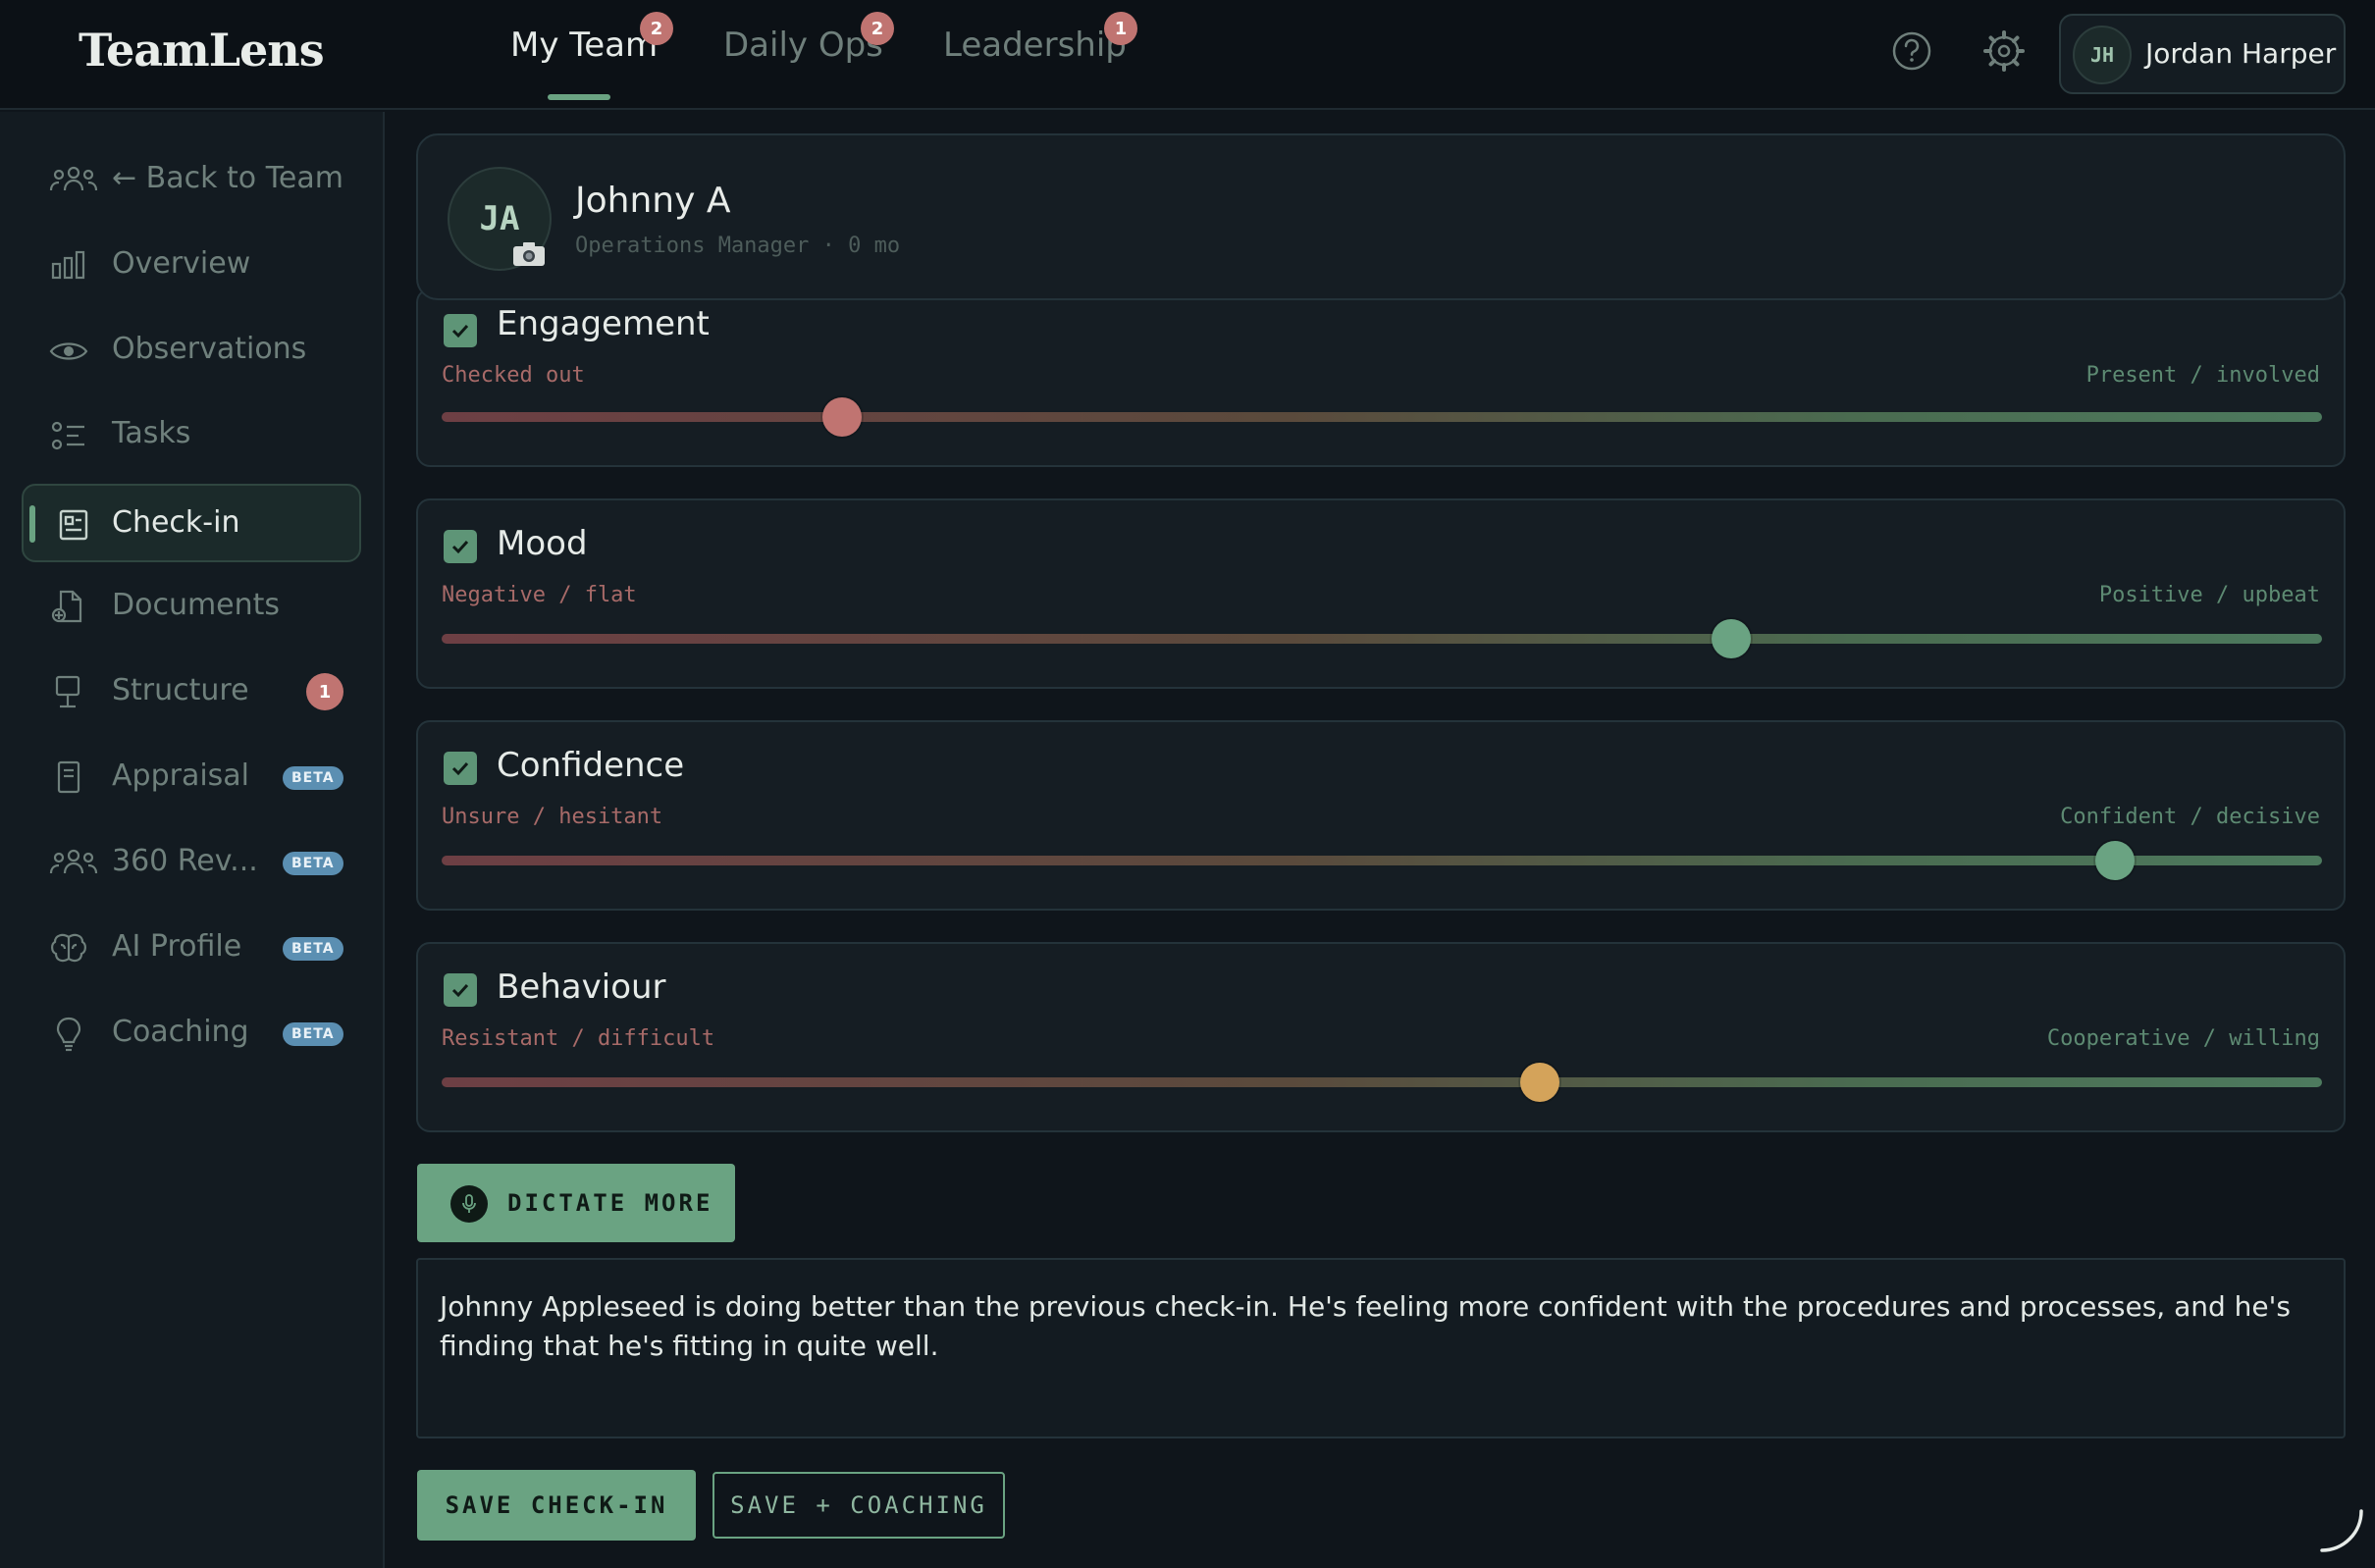 The height and width of the screenshot is (1568, 2375). Describe the element at coordinates (581, 987) in the screenshot. I see `metric-title: Behaviour` at that location.